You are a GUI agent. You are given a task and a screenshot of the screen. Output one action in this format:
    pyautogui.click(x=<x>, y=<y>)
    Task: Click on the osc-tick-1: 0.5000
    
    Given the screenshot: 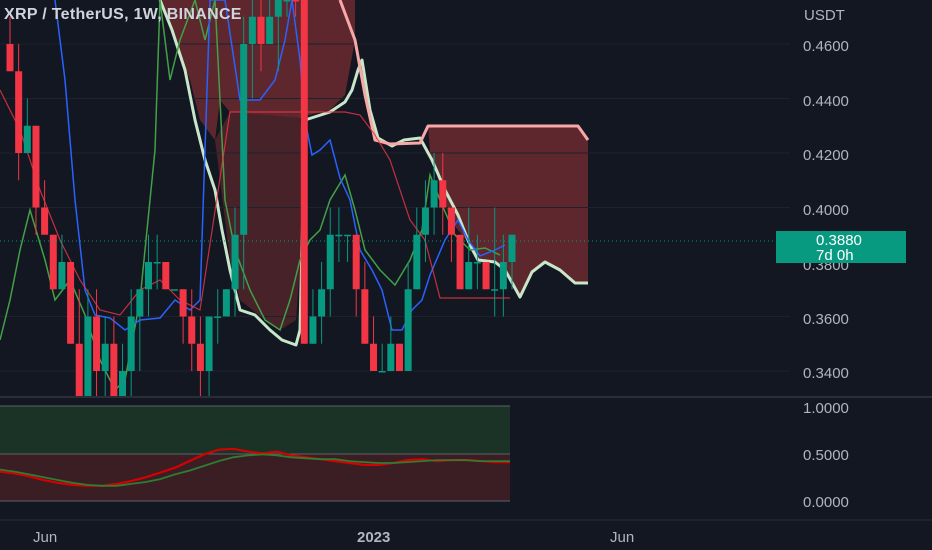 What is the action you would take?
    pyautogui.click(x=826, y=455)
    